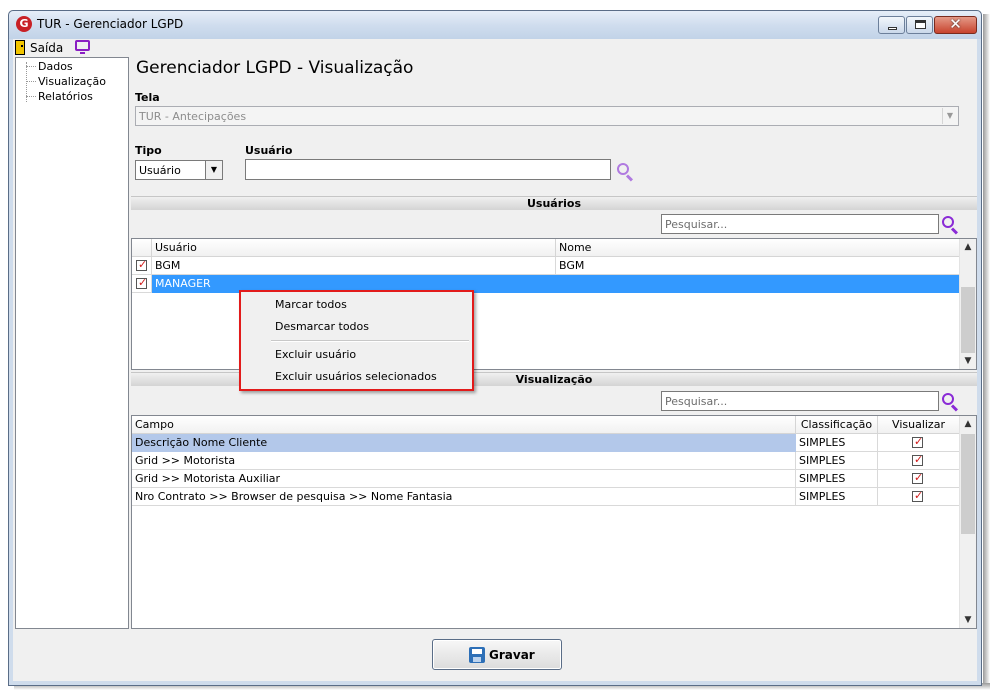 Image resolution: width=994 pixels, height=696 pixels. What do you see at coordinates (546, 479) in the screenshot?
I see `table-row: Grid >> Motorista Auxiliar SIMPLES ✓` at bounding box center [546, 479].